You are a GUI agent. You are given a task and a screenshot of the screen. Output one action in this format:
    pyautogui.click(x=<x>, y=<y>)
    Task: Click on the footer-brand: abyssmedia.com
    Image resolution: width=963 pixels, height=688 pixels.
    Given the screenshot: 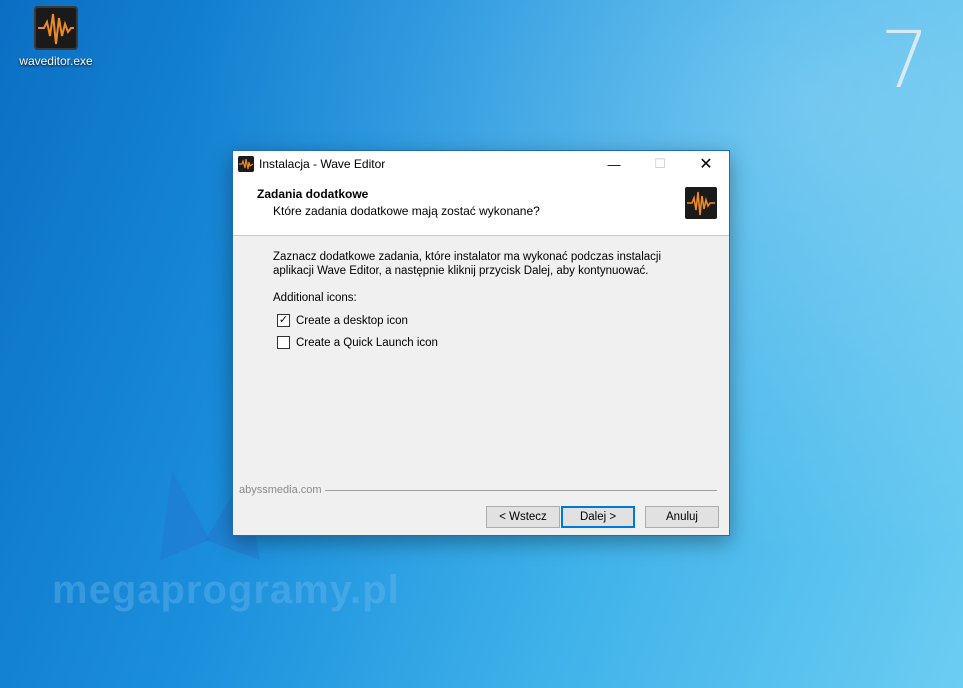 What is the action you would take?
    pyautogui.click(x=280, y=490)
    